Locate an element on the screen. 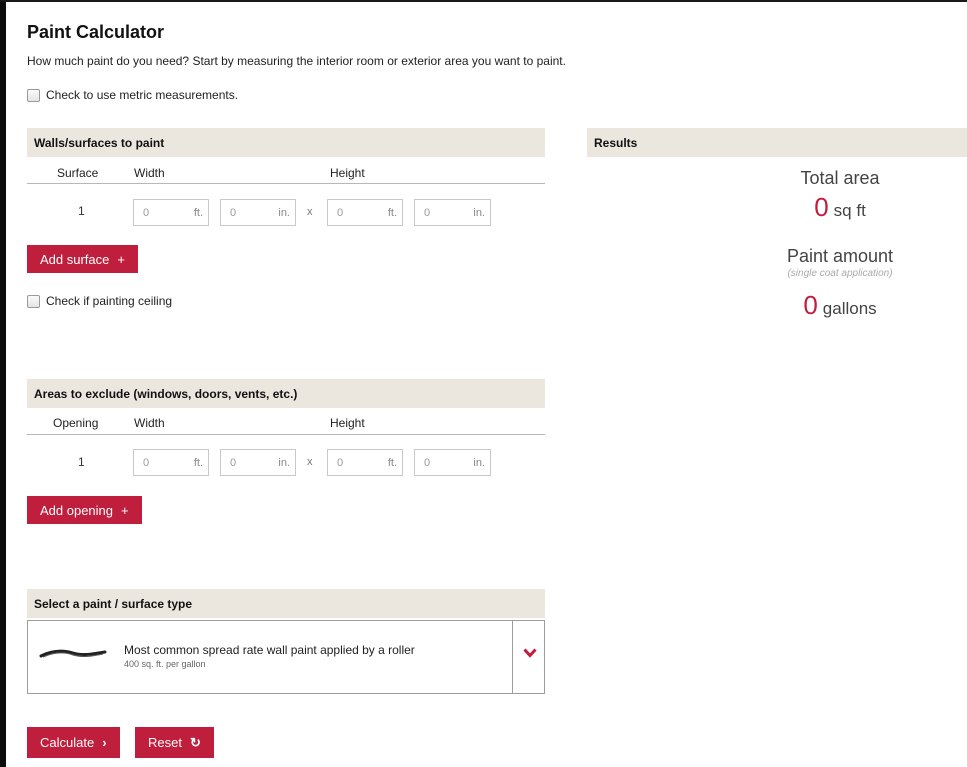 The height and width of the screenshot is (767, 967). total-area-label: Total area is located at coordinates (840, 178).